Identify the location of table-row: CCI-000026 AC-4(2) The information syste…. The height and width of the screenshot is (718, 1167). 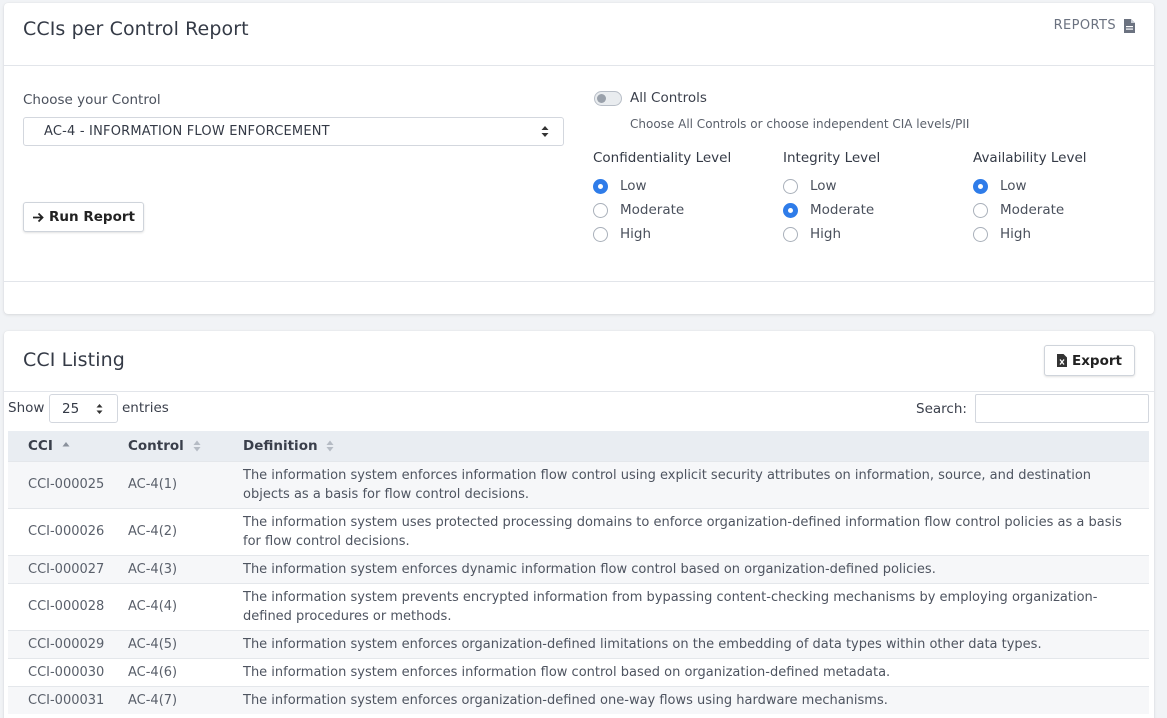
(578, 531).